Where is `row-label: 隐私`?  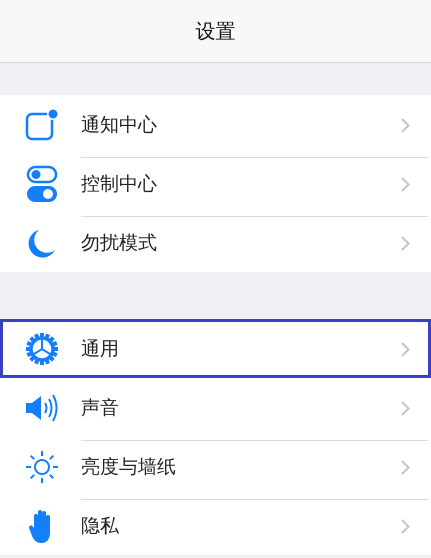 row-label: 隐私 is located at coordinates (100, 526).